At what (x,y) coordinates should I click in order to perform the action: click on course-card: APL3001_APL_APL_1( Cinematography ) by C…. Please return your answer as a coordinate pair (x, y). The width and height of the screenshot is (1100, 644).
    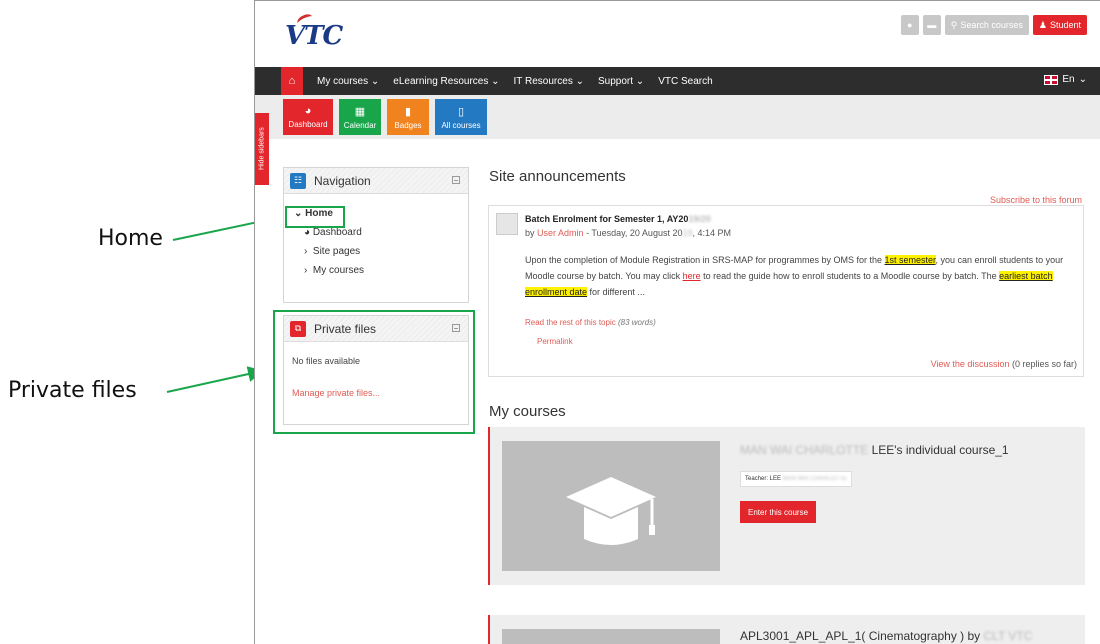
    Looking at the image, I should click on (786, 629).